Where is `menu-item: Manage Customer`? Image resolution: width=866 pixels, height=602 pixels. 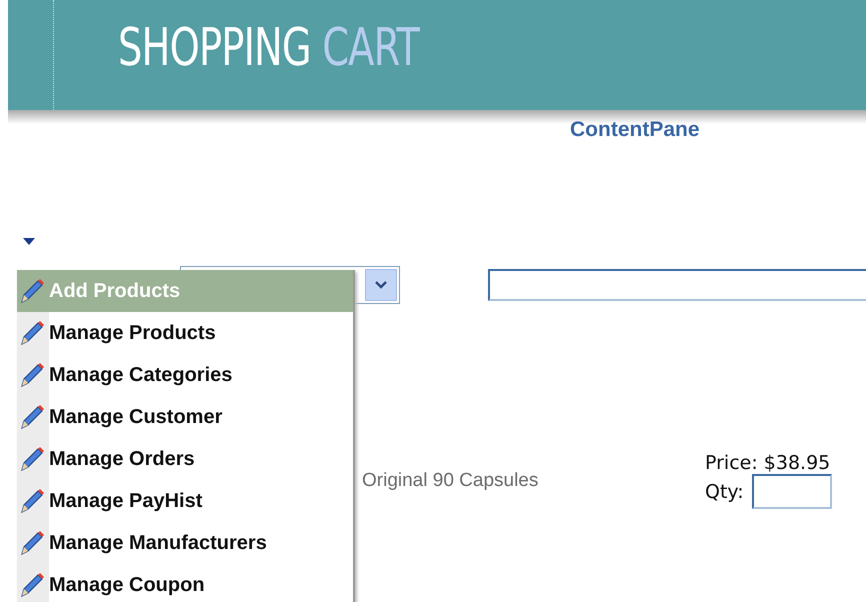
menu-item: Manage Customer is located at coordinates (185, 417).